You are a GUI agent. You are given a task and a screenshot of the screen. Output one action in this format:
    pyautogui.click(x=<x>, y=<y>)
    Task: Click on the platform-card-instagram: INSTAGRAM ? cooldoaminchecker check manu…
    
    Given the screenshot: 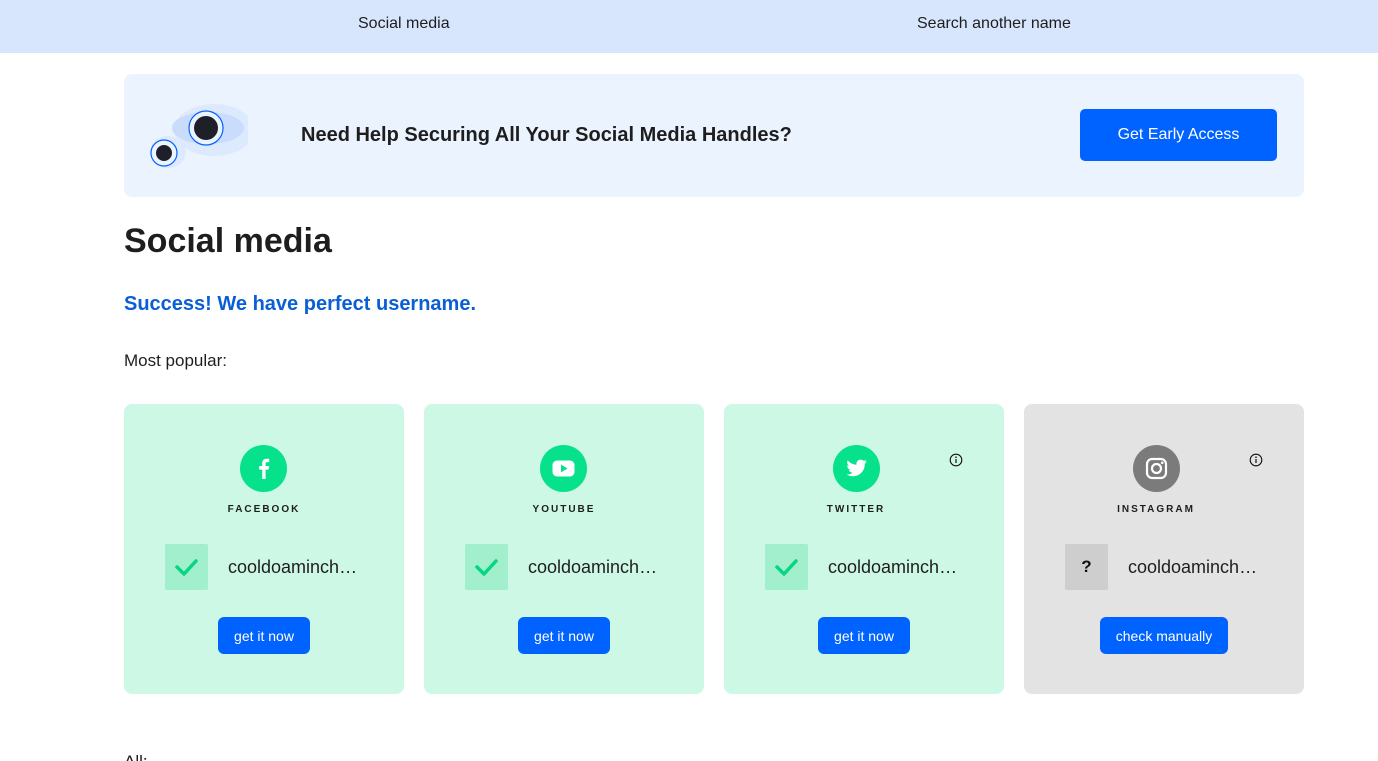 What is the action you would take?
    pyautogui.click(x=1164, y=549)
    